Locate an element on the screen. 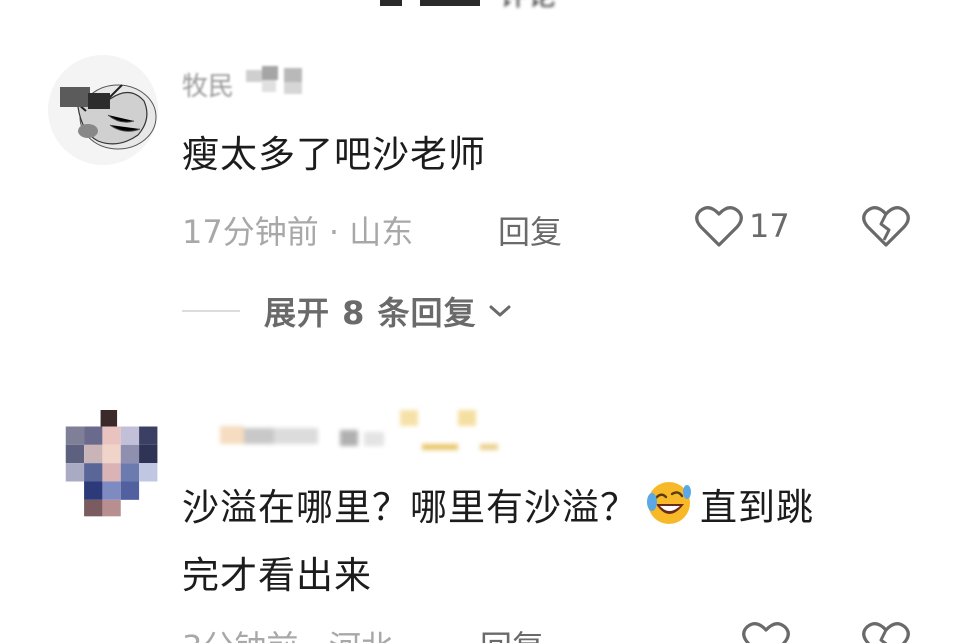 The image size is (960, 643). comment-text-content: 瘦太多了吧沙老师 is located at coordinates (334, 154).